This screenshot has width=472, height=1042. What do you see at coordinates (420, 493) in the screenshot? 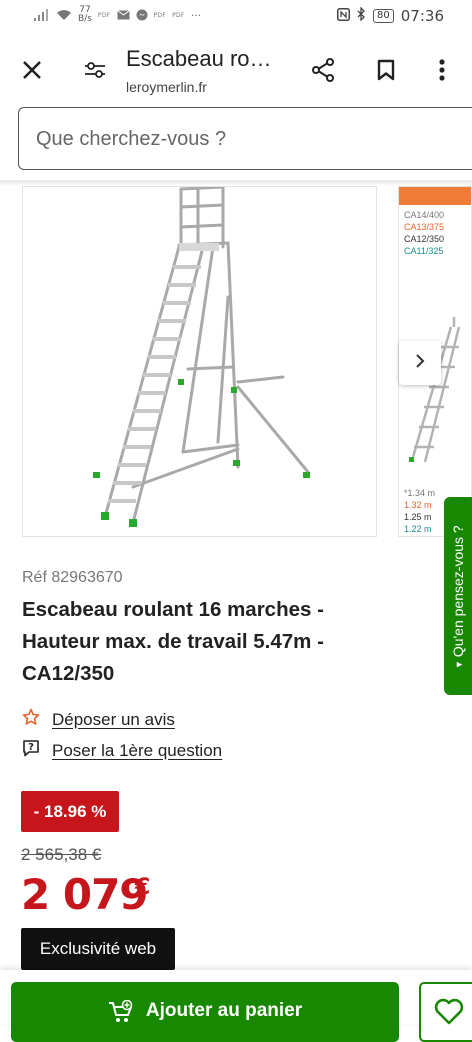
I see `spec-item: *1.34 m` at bounding box center [420, 493].